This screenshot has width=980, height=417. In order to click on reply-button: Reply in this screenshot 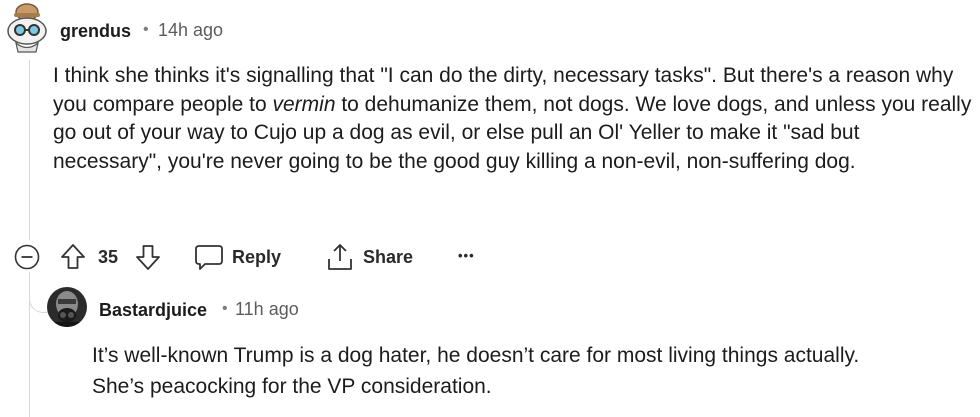, I will do `click(237, 257)`.